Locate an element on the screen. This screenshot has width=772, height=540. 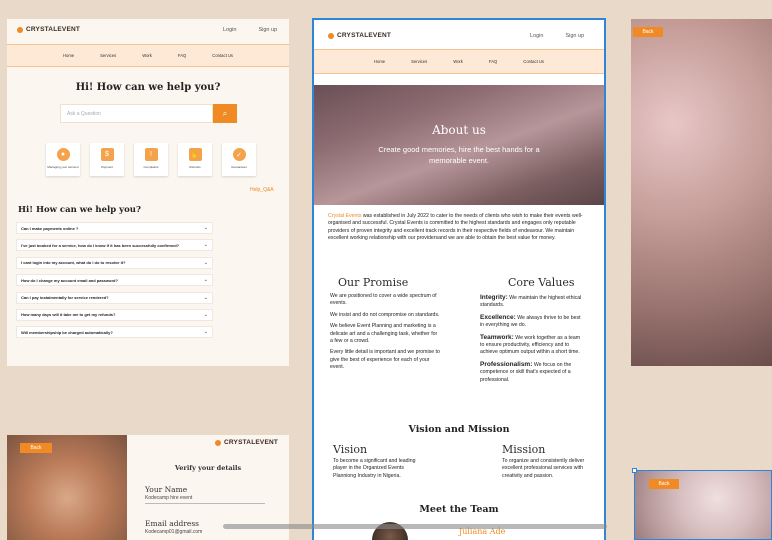
name-field: Kodecamp hire event is located at coordinates (205, 499).